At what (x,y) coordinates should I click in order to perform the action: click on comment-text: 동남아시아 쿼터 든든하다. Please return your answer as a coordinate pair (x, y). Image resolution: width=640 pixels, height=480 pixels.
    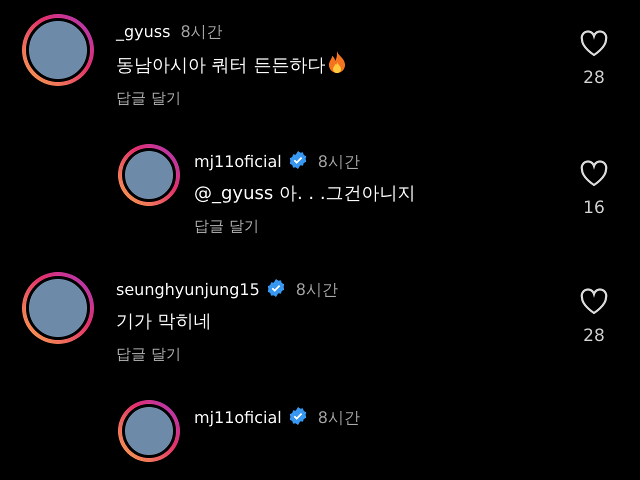
    Looking at the image, I should click on (221, 65).